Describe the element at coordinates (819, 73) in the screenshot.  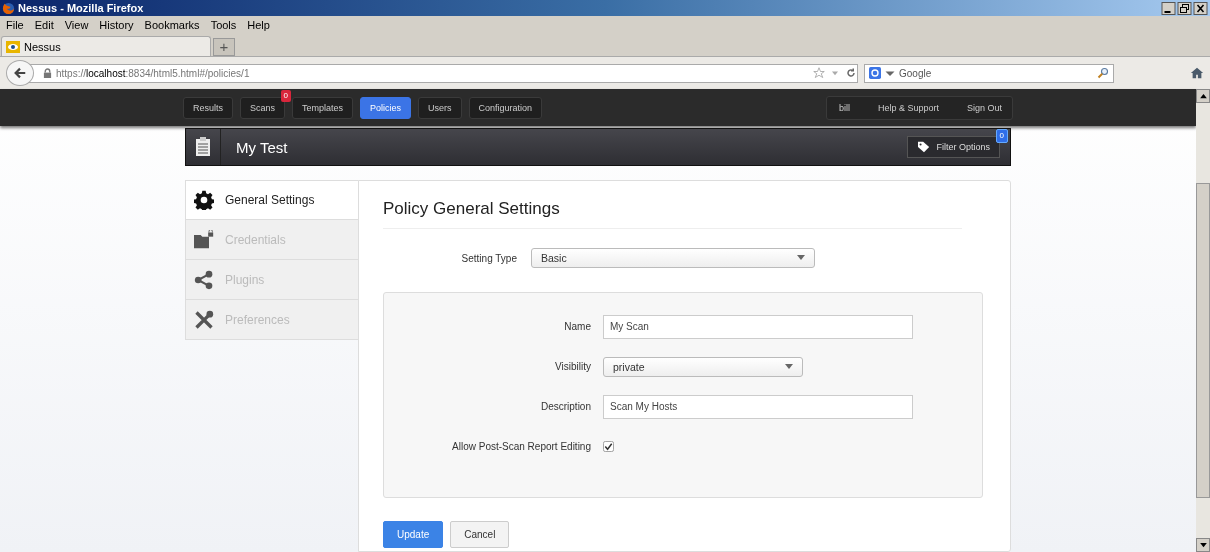
I see `star-icon` at that location.